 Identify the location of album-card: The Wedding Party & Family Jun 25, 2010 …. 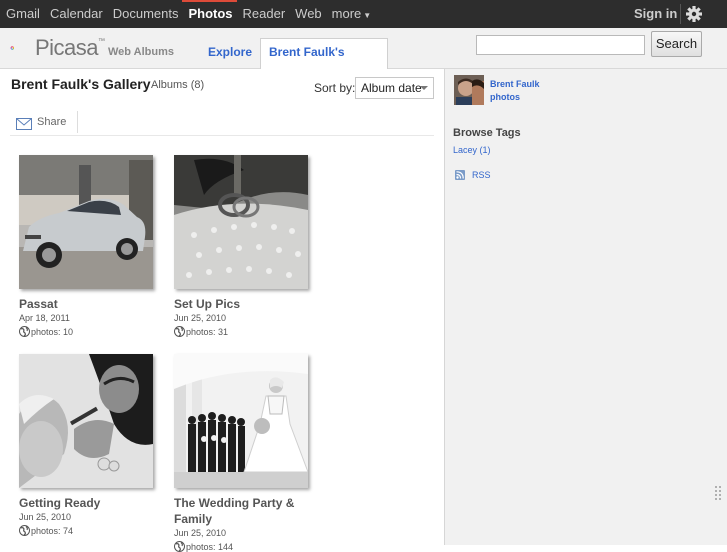
(249, 453).